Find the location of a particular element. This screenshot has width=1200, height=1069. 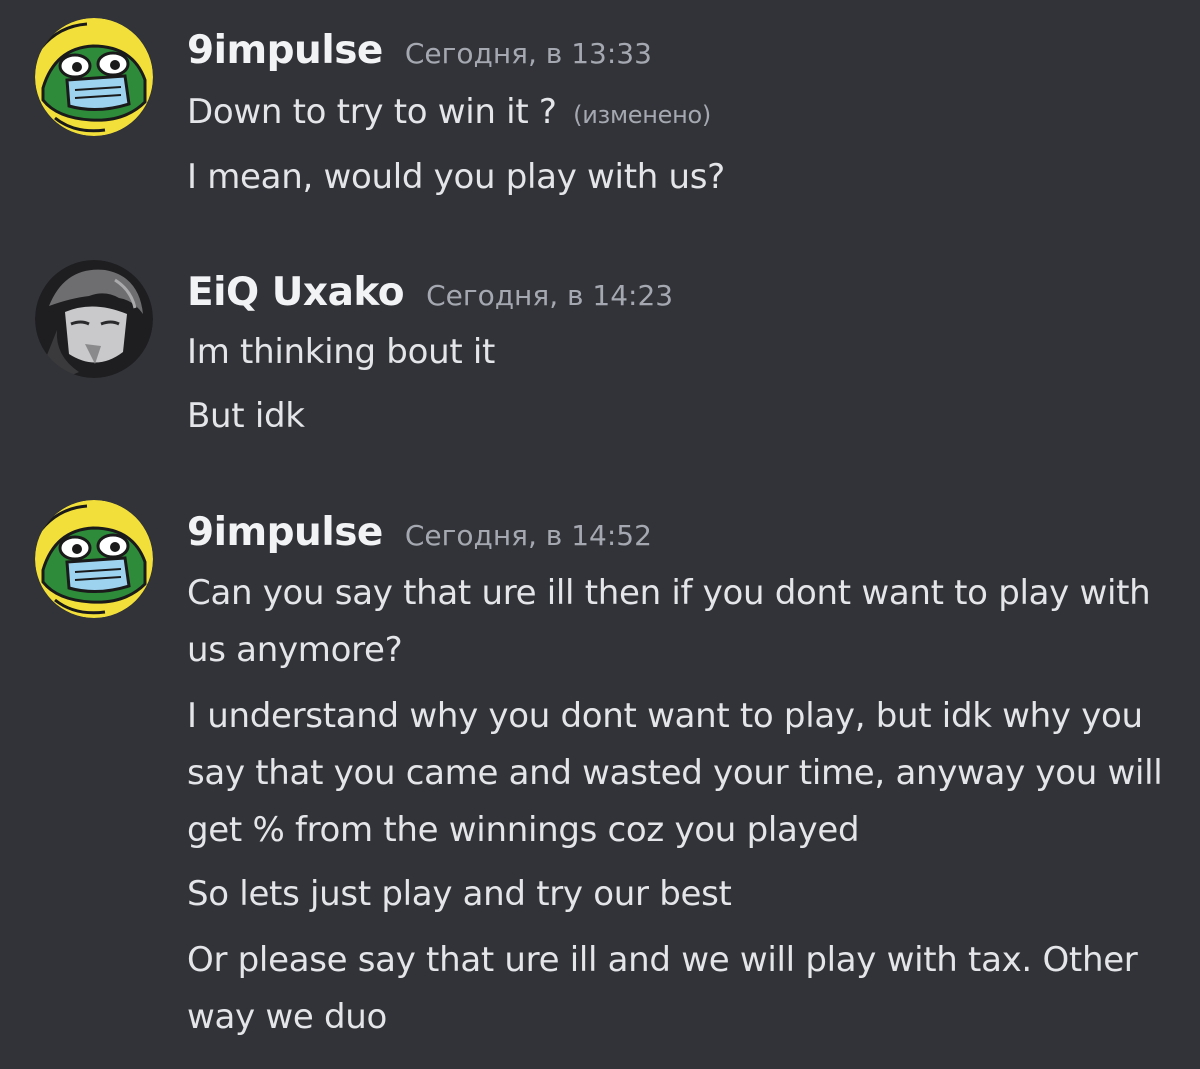

message-content: I mean, would you play with us? is located at coordinates (456, 177).